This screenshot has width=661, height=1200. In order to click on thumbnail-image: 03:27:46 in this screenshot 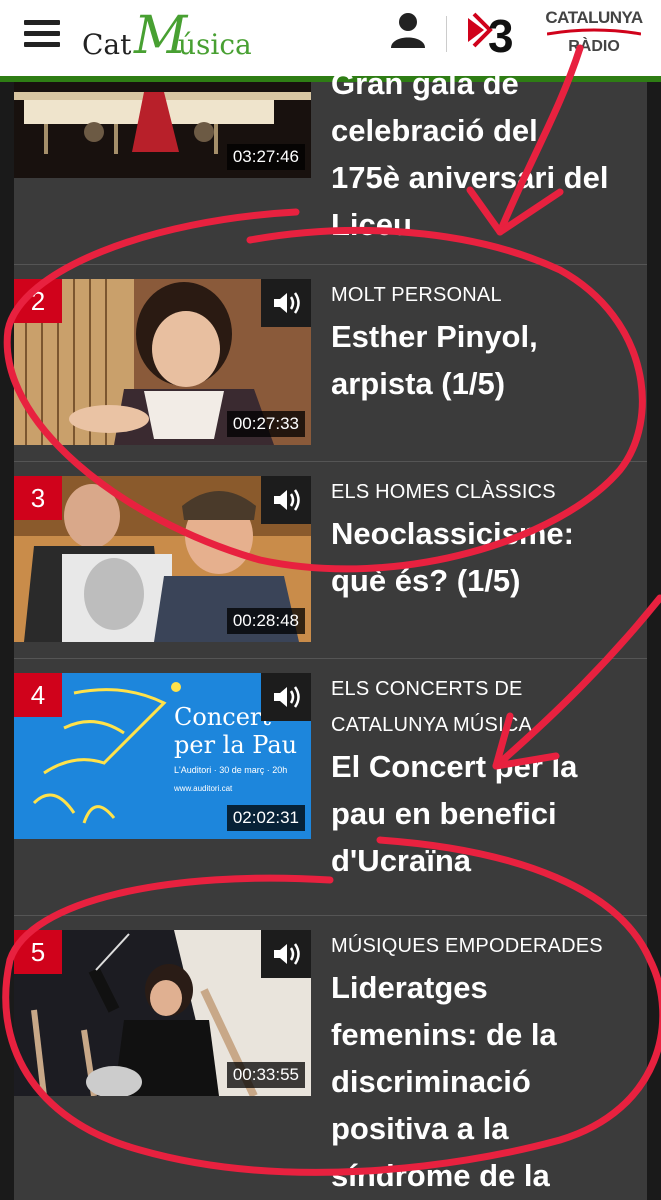, I will do `click(162, 130)`.